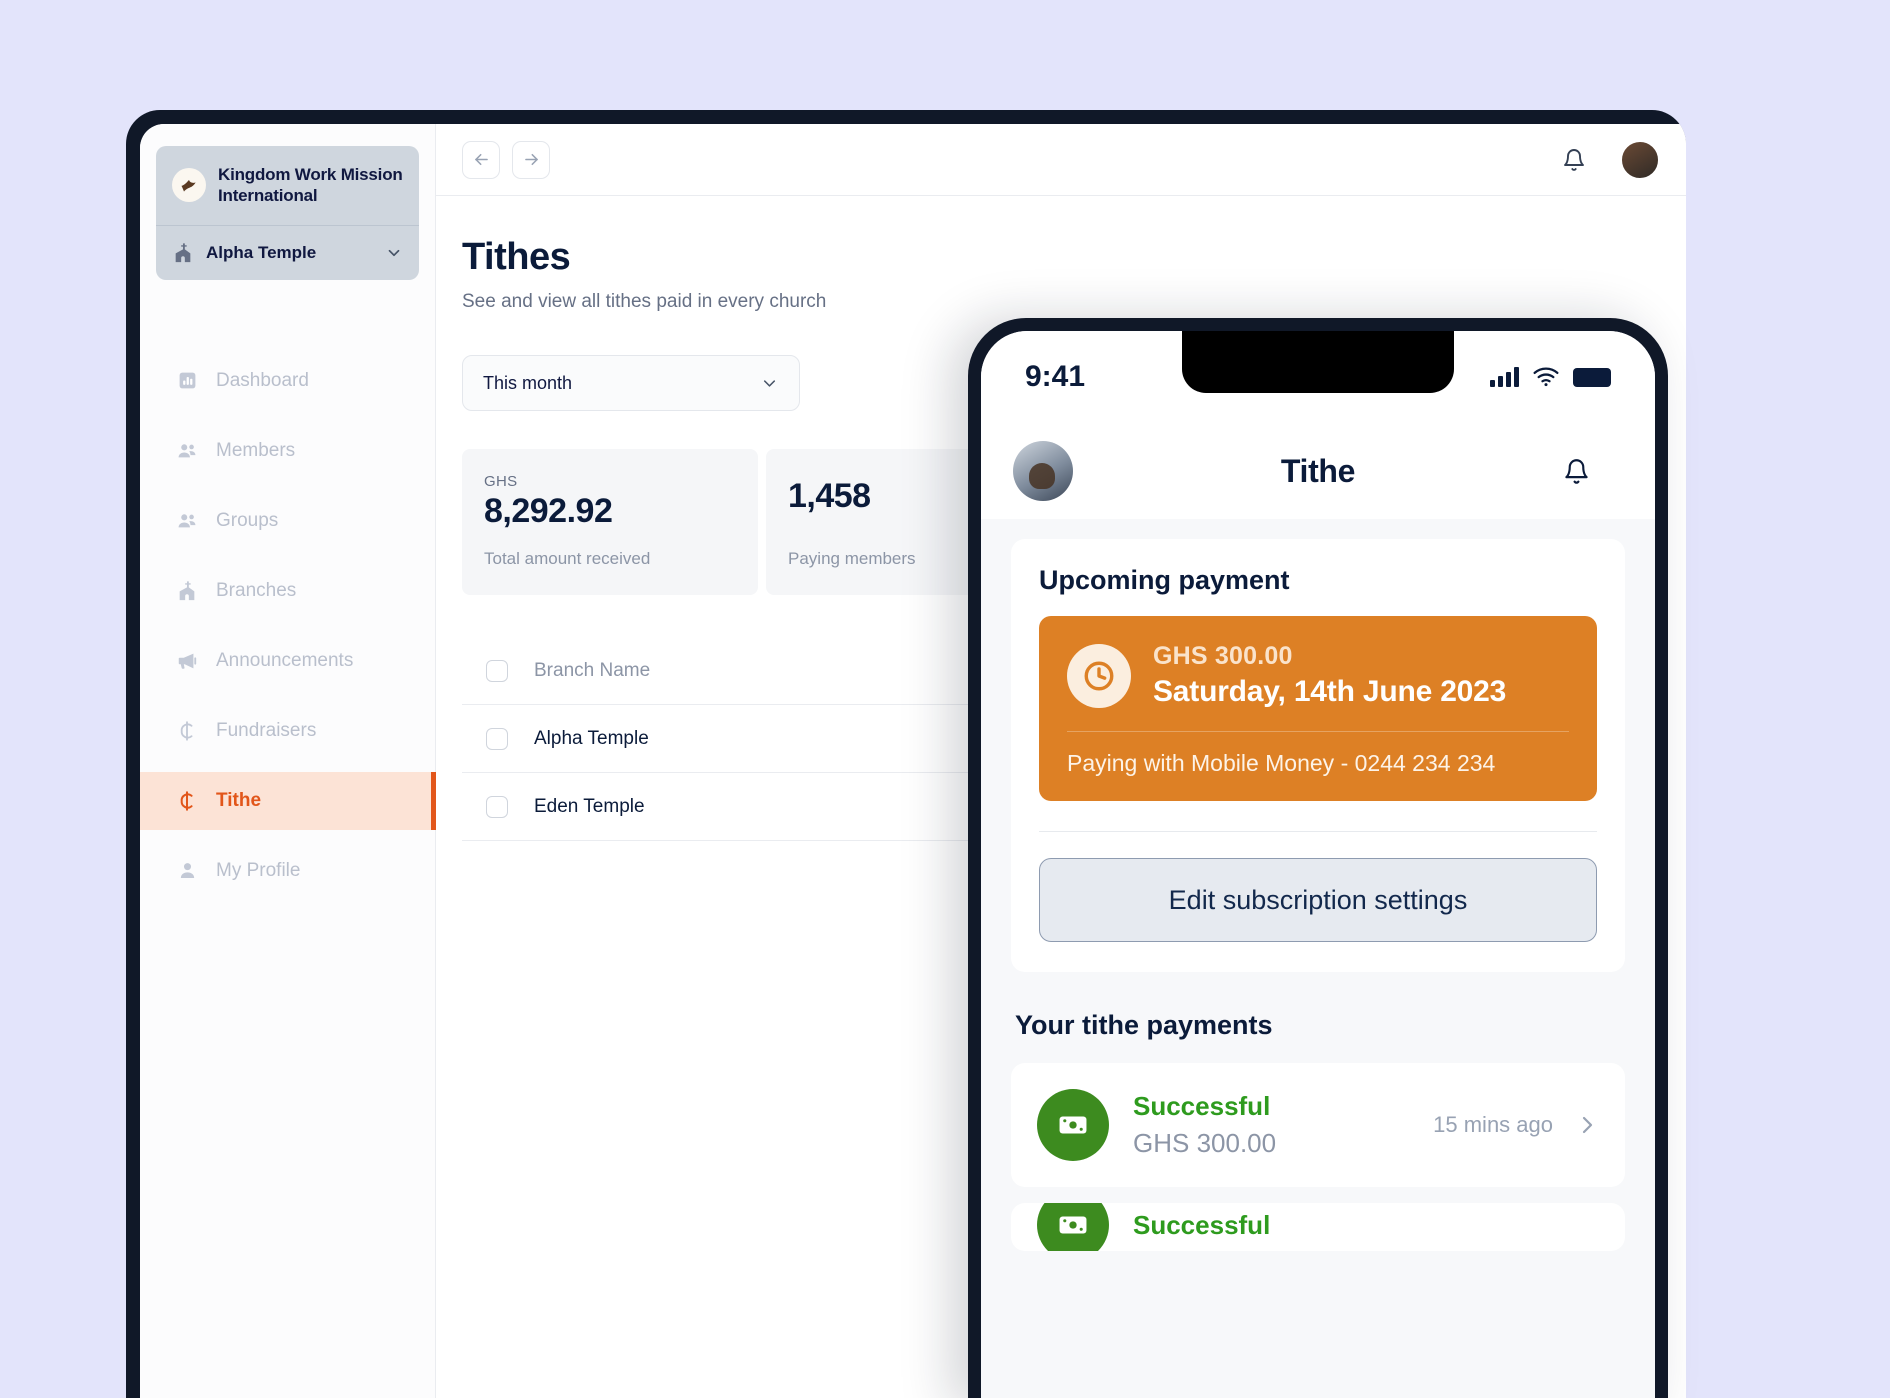 This screenshot has width=1890, height=1398. Describe the element at coordinates (1205, 1143) in the screenshot. I see `payment-amount: GHS 300.00` at that location.